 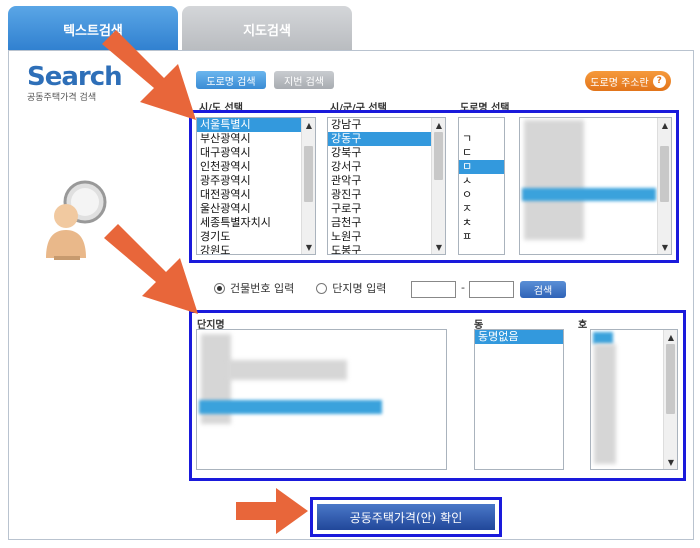 I want to click on road-address-help-label: 도로명 주소란, so click(x=619, y=83).